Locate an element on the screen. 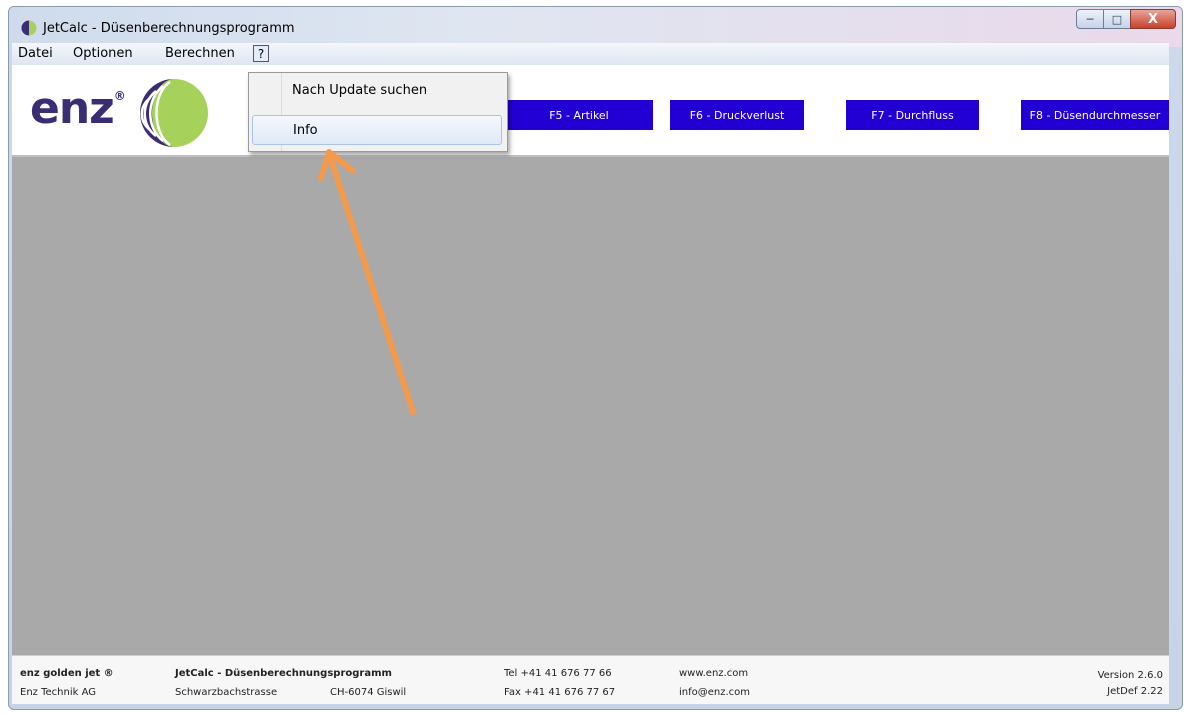  menu-help: ? is located at coordinates (261, 53).